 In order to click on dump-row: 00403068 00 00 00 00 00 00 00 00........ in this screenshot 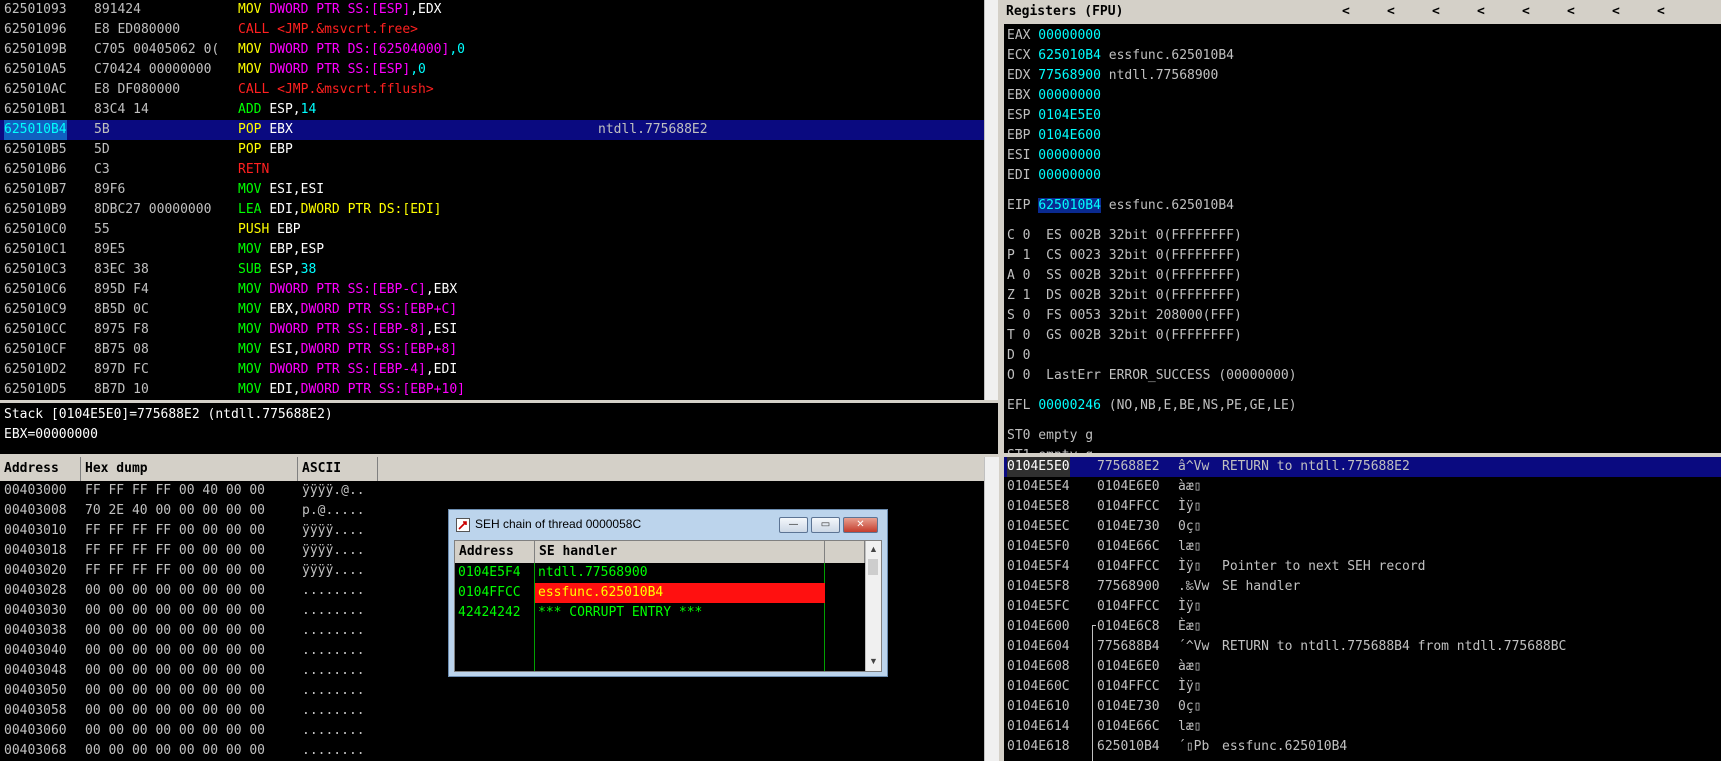, I will do `click(492, 751)`.